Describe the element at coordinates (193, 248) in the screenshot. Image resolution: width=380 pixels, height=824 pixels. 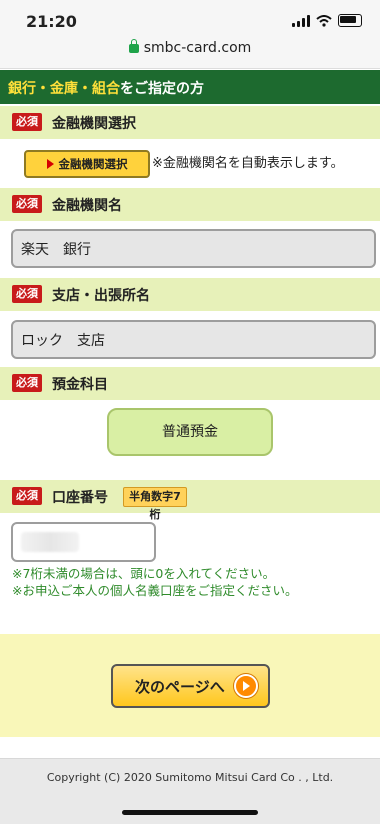
I see `bank-name-field: 楽天 銀行` at that location.